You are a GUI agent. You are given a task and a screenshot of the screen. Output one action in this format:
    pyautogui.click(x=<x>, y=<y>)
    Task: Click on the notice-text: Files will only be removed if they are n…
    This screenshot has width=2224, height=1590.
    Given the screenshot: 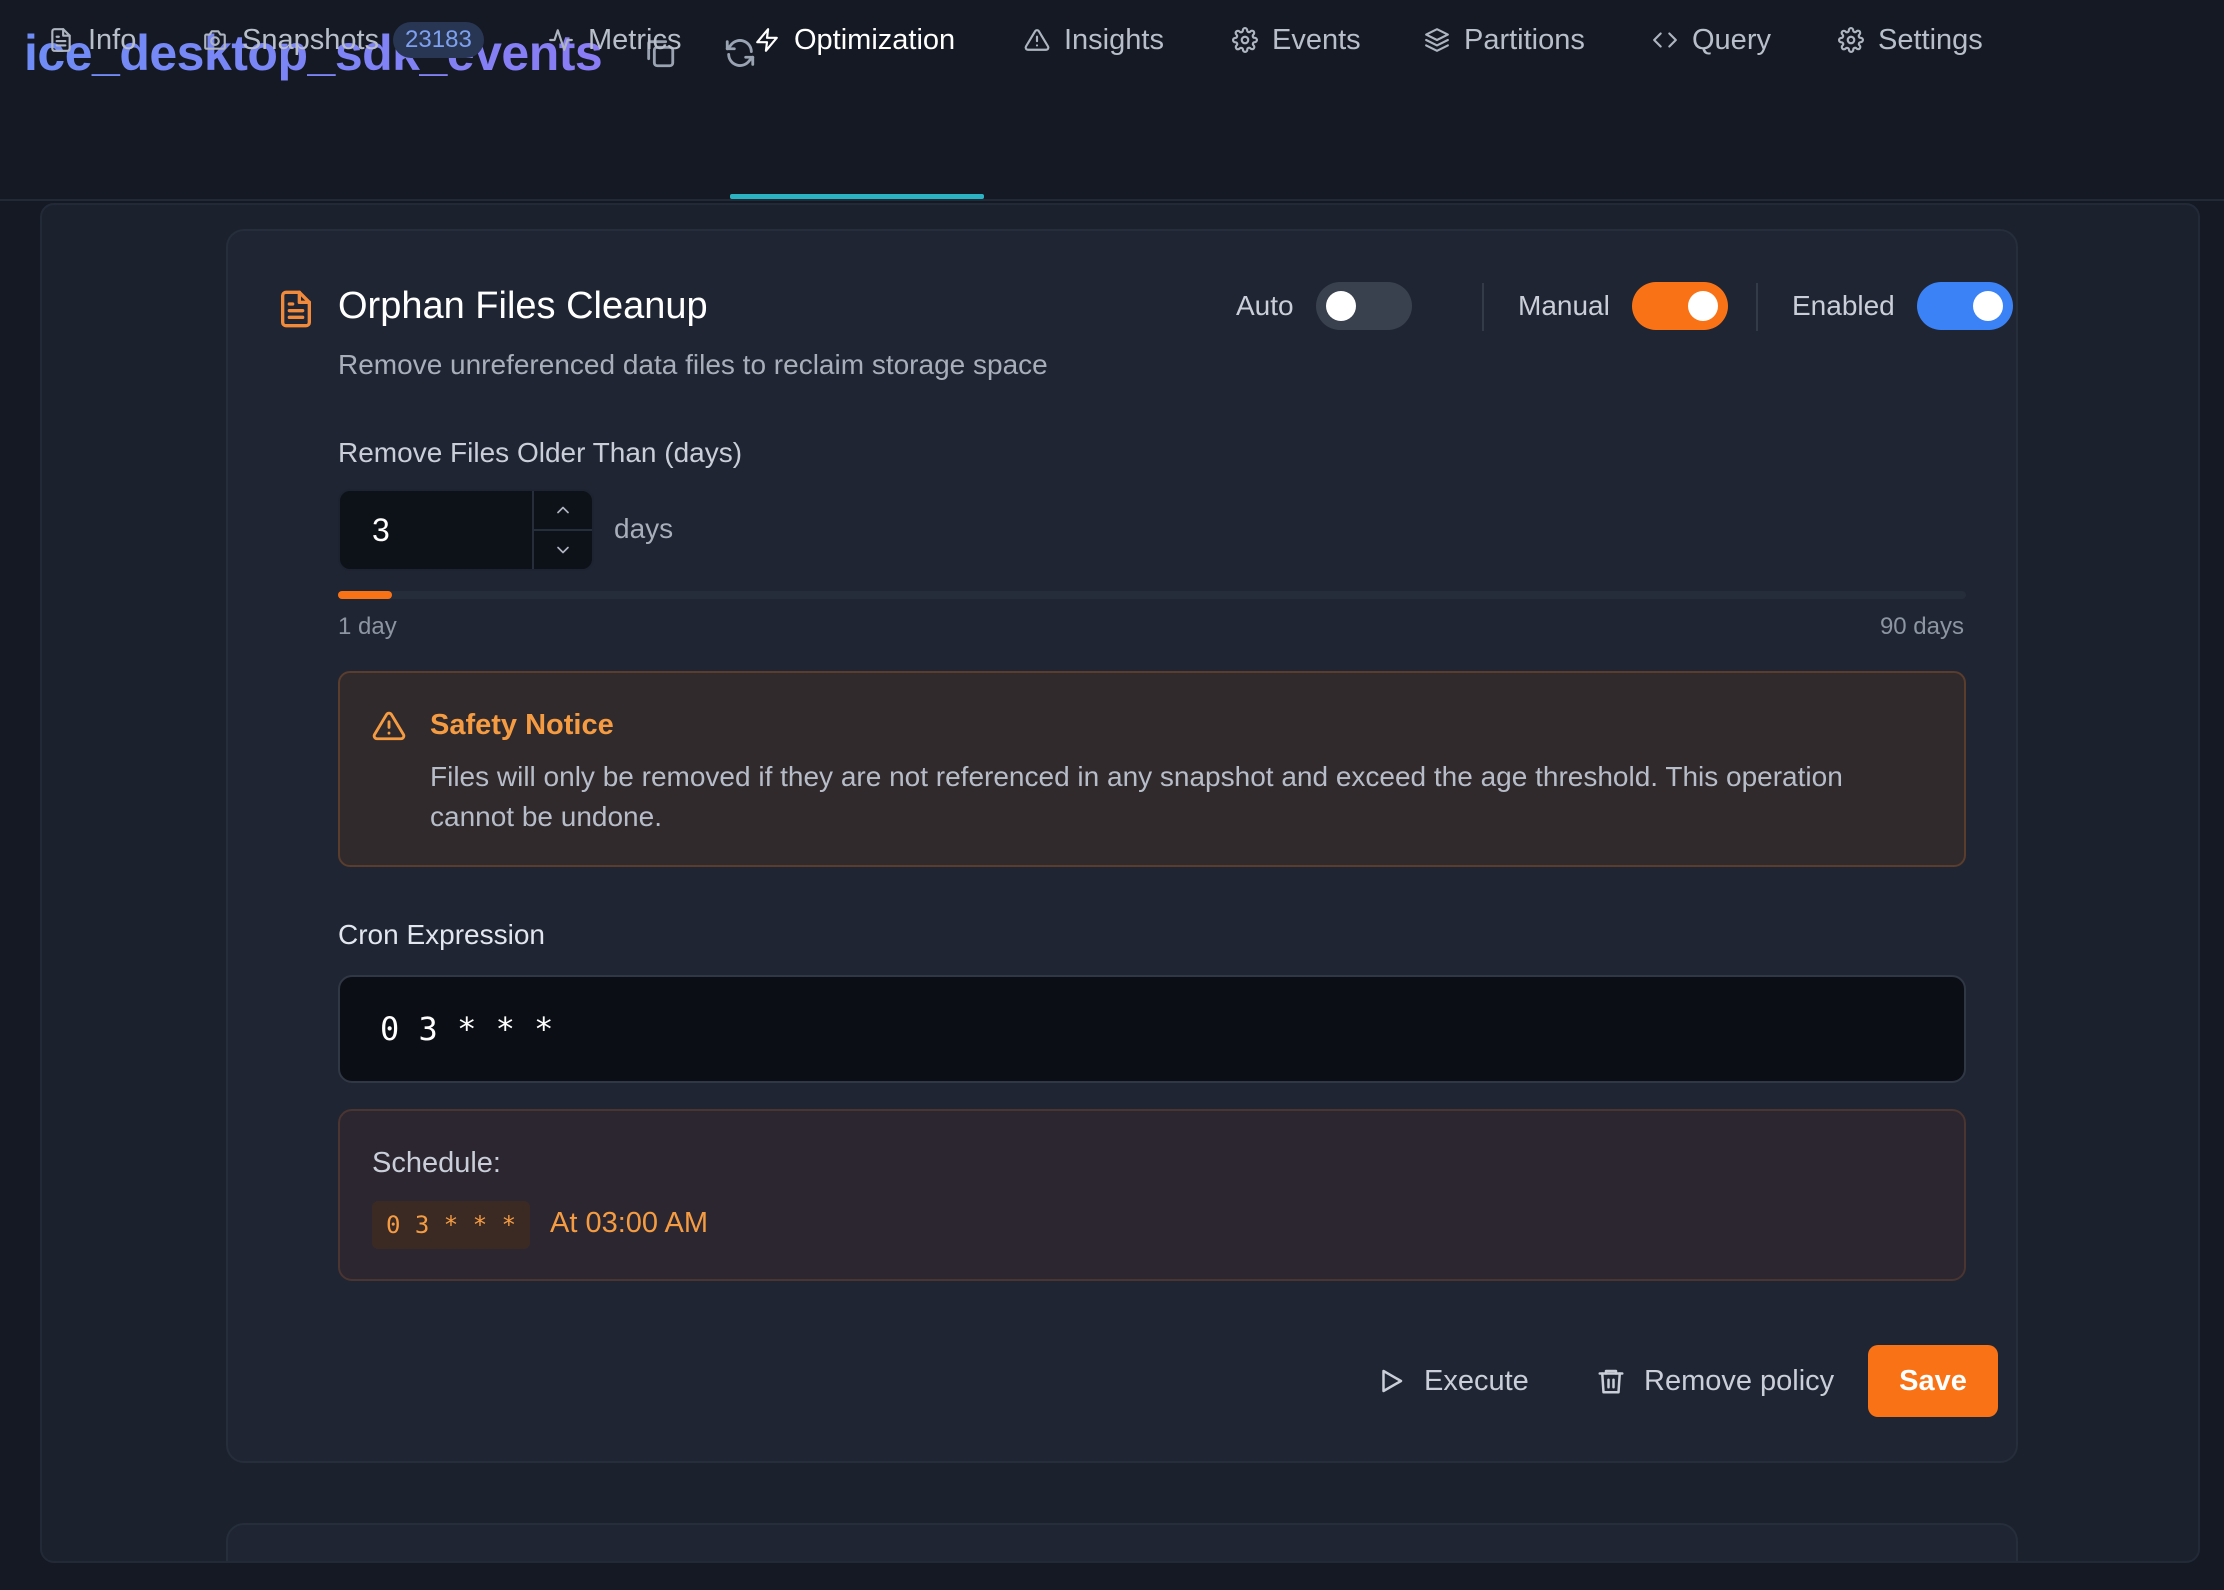 What is the action you would take?
    pyautogui.click(x=1136, y=796)
    